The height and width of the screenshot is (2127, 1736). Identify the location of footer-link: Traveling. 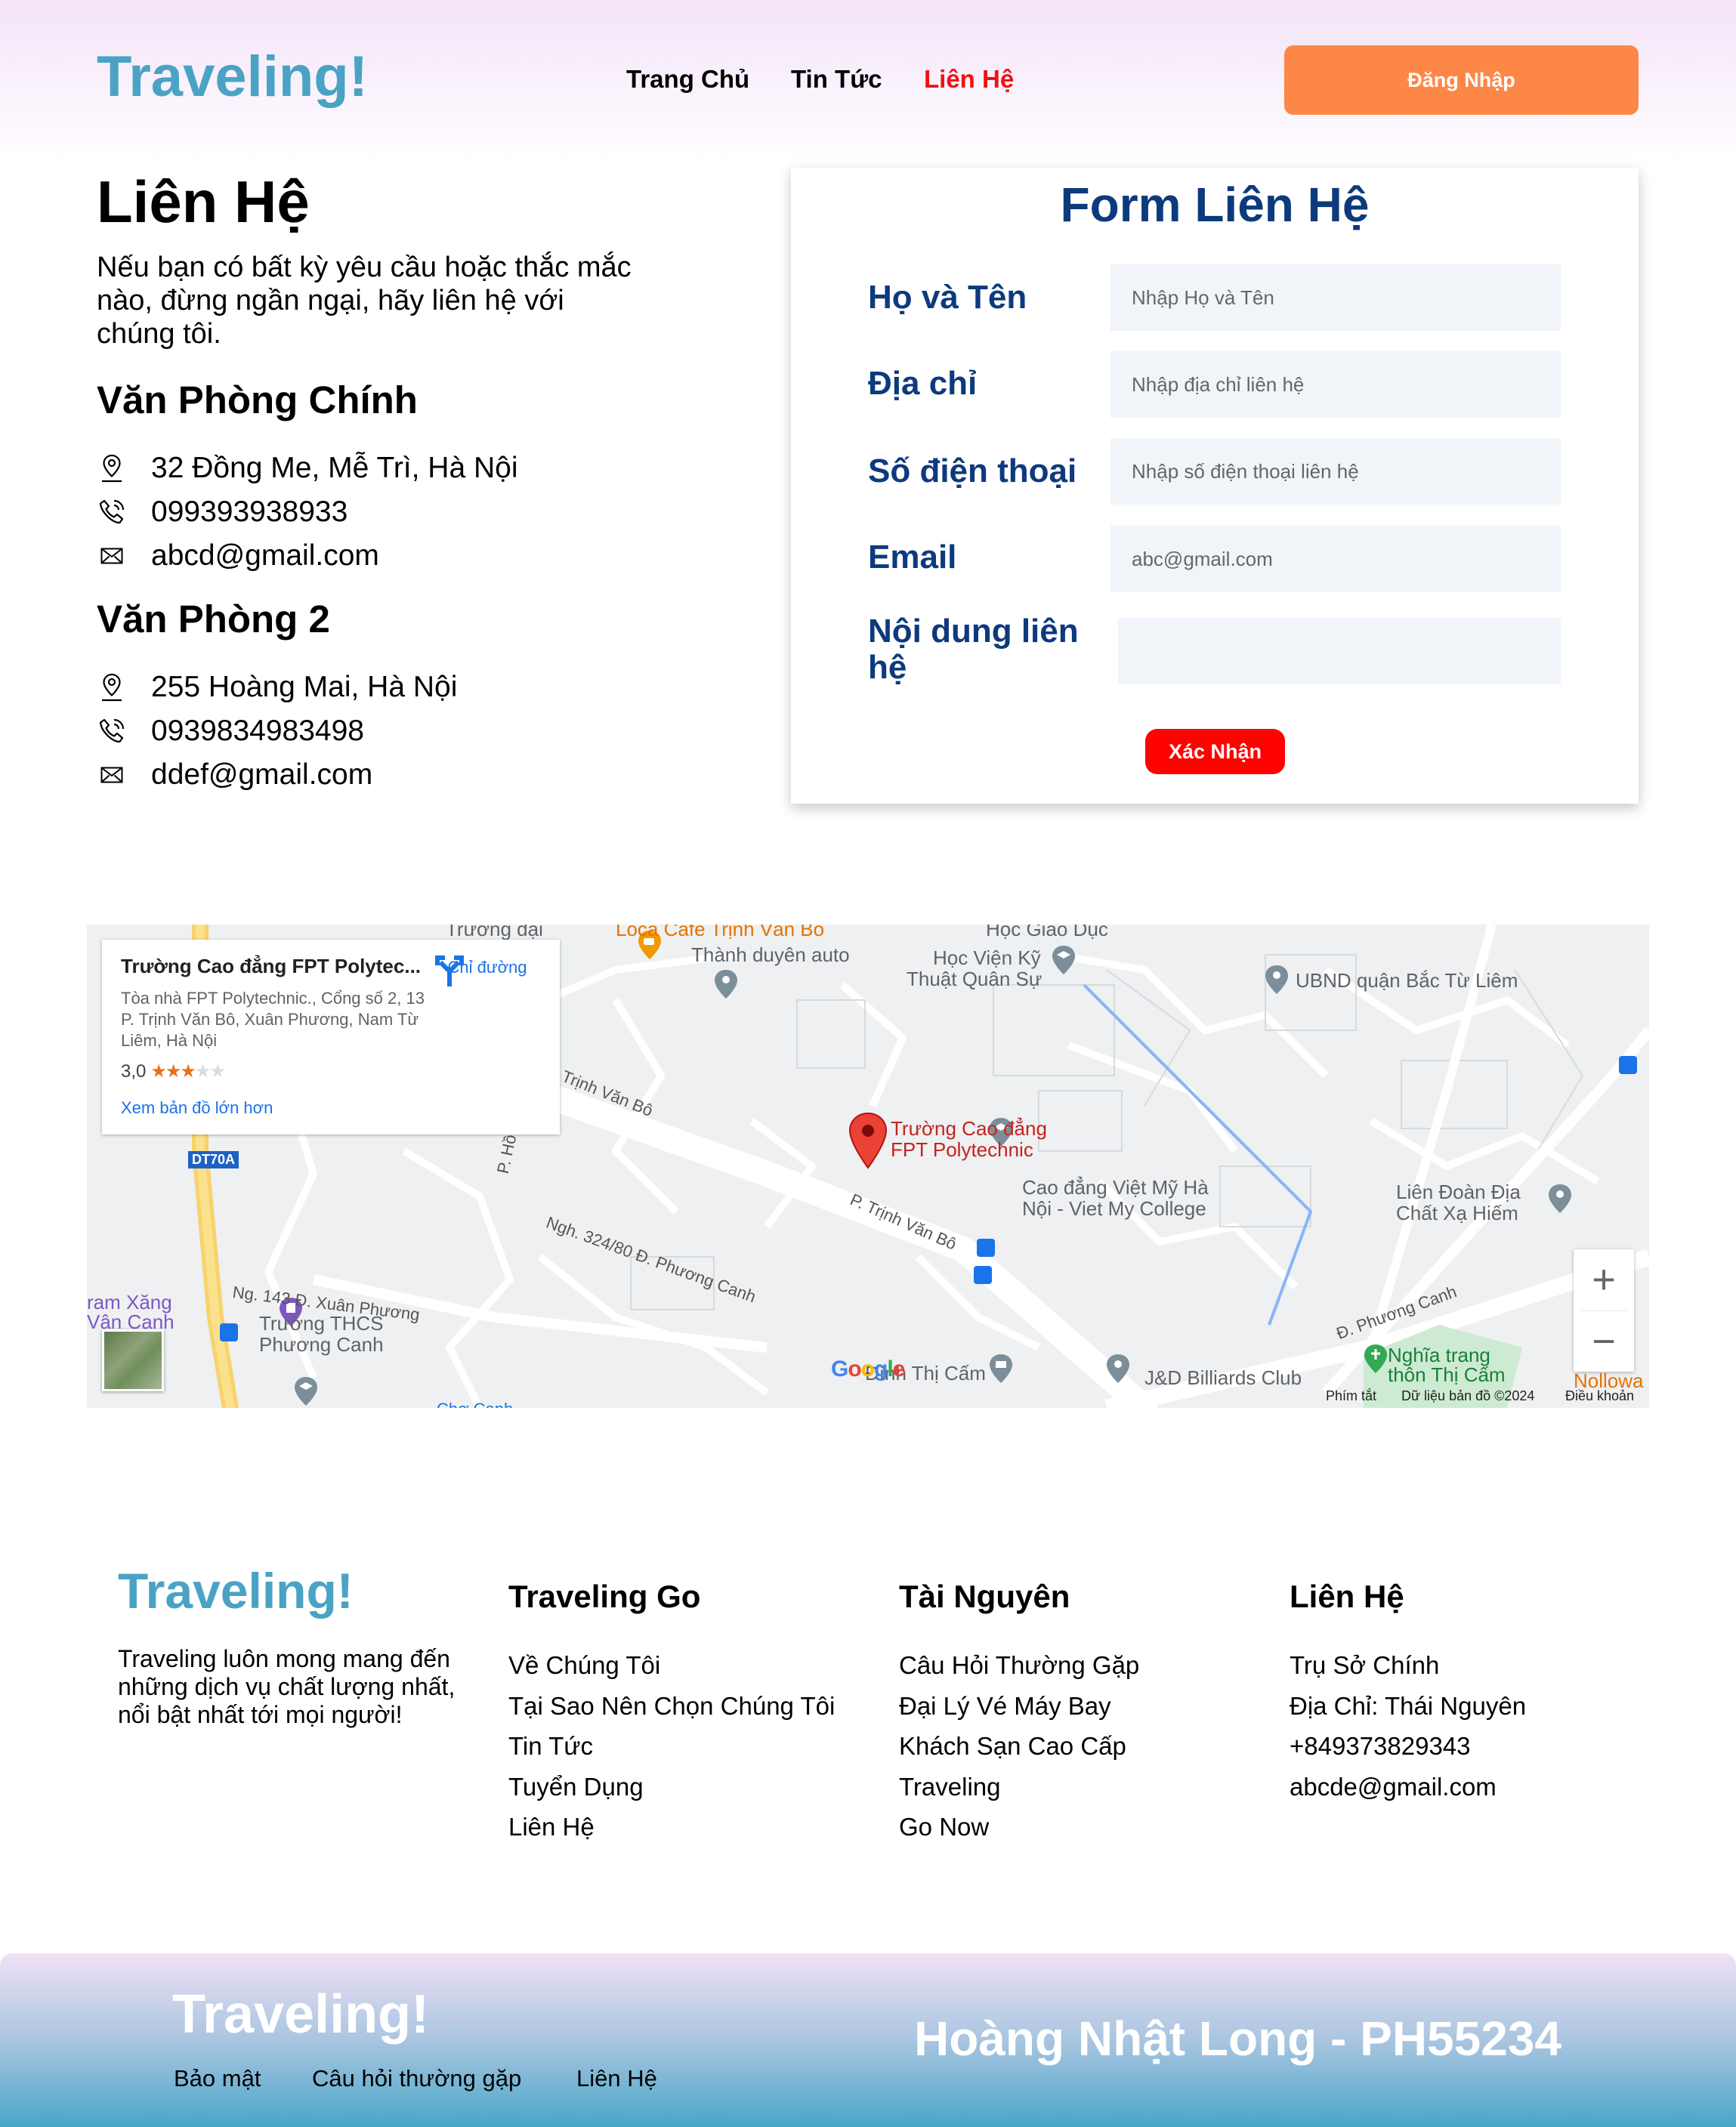
(950, 1787).